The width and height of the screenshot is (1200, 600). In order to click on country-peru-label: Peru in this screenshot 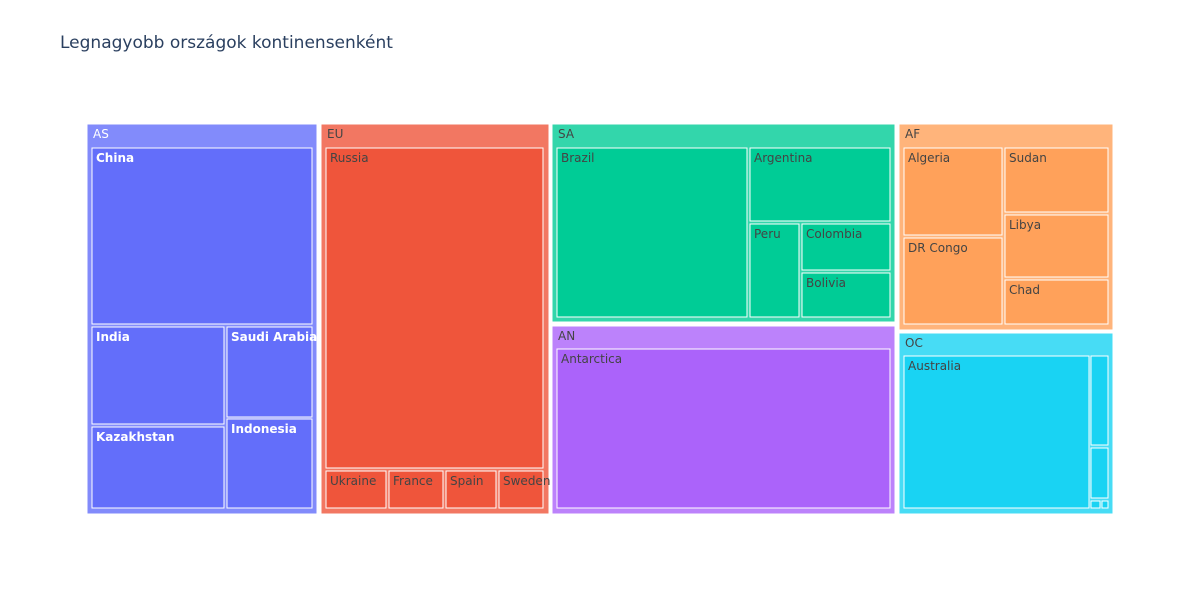, I will do `click(767, 234)`.